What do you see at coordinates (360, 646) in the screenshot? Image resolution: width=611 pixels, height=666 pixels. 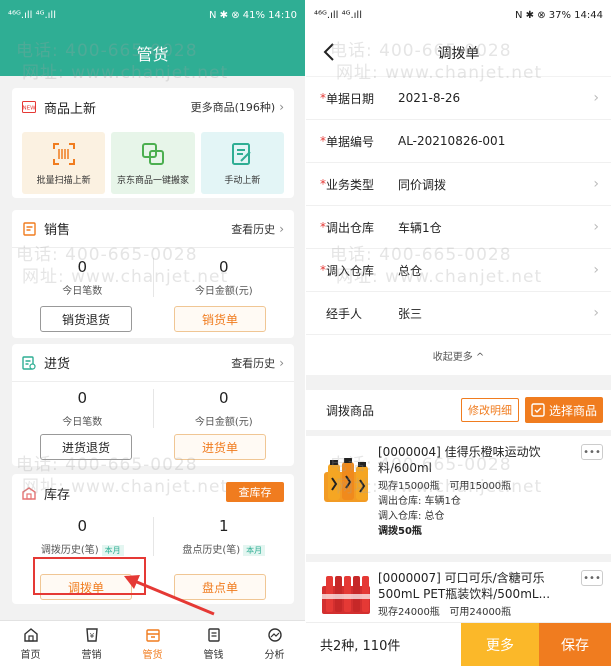 I see `total-summary: 共2种, 110件` at bounding box center [360, 646].